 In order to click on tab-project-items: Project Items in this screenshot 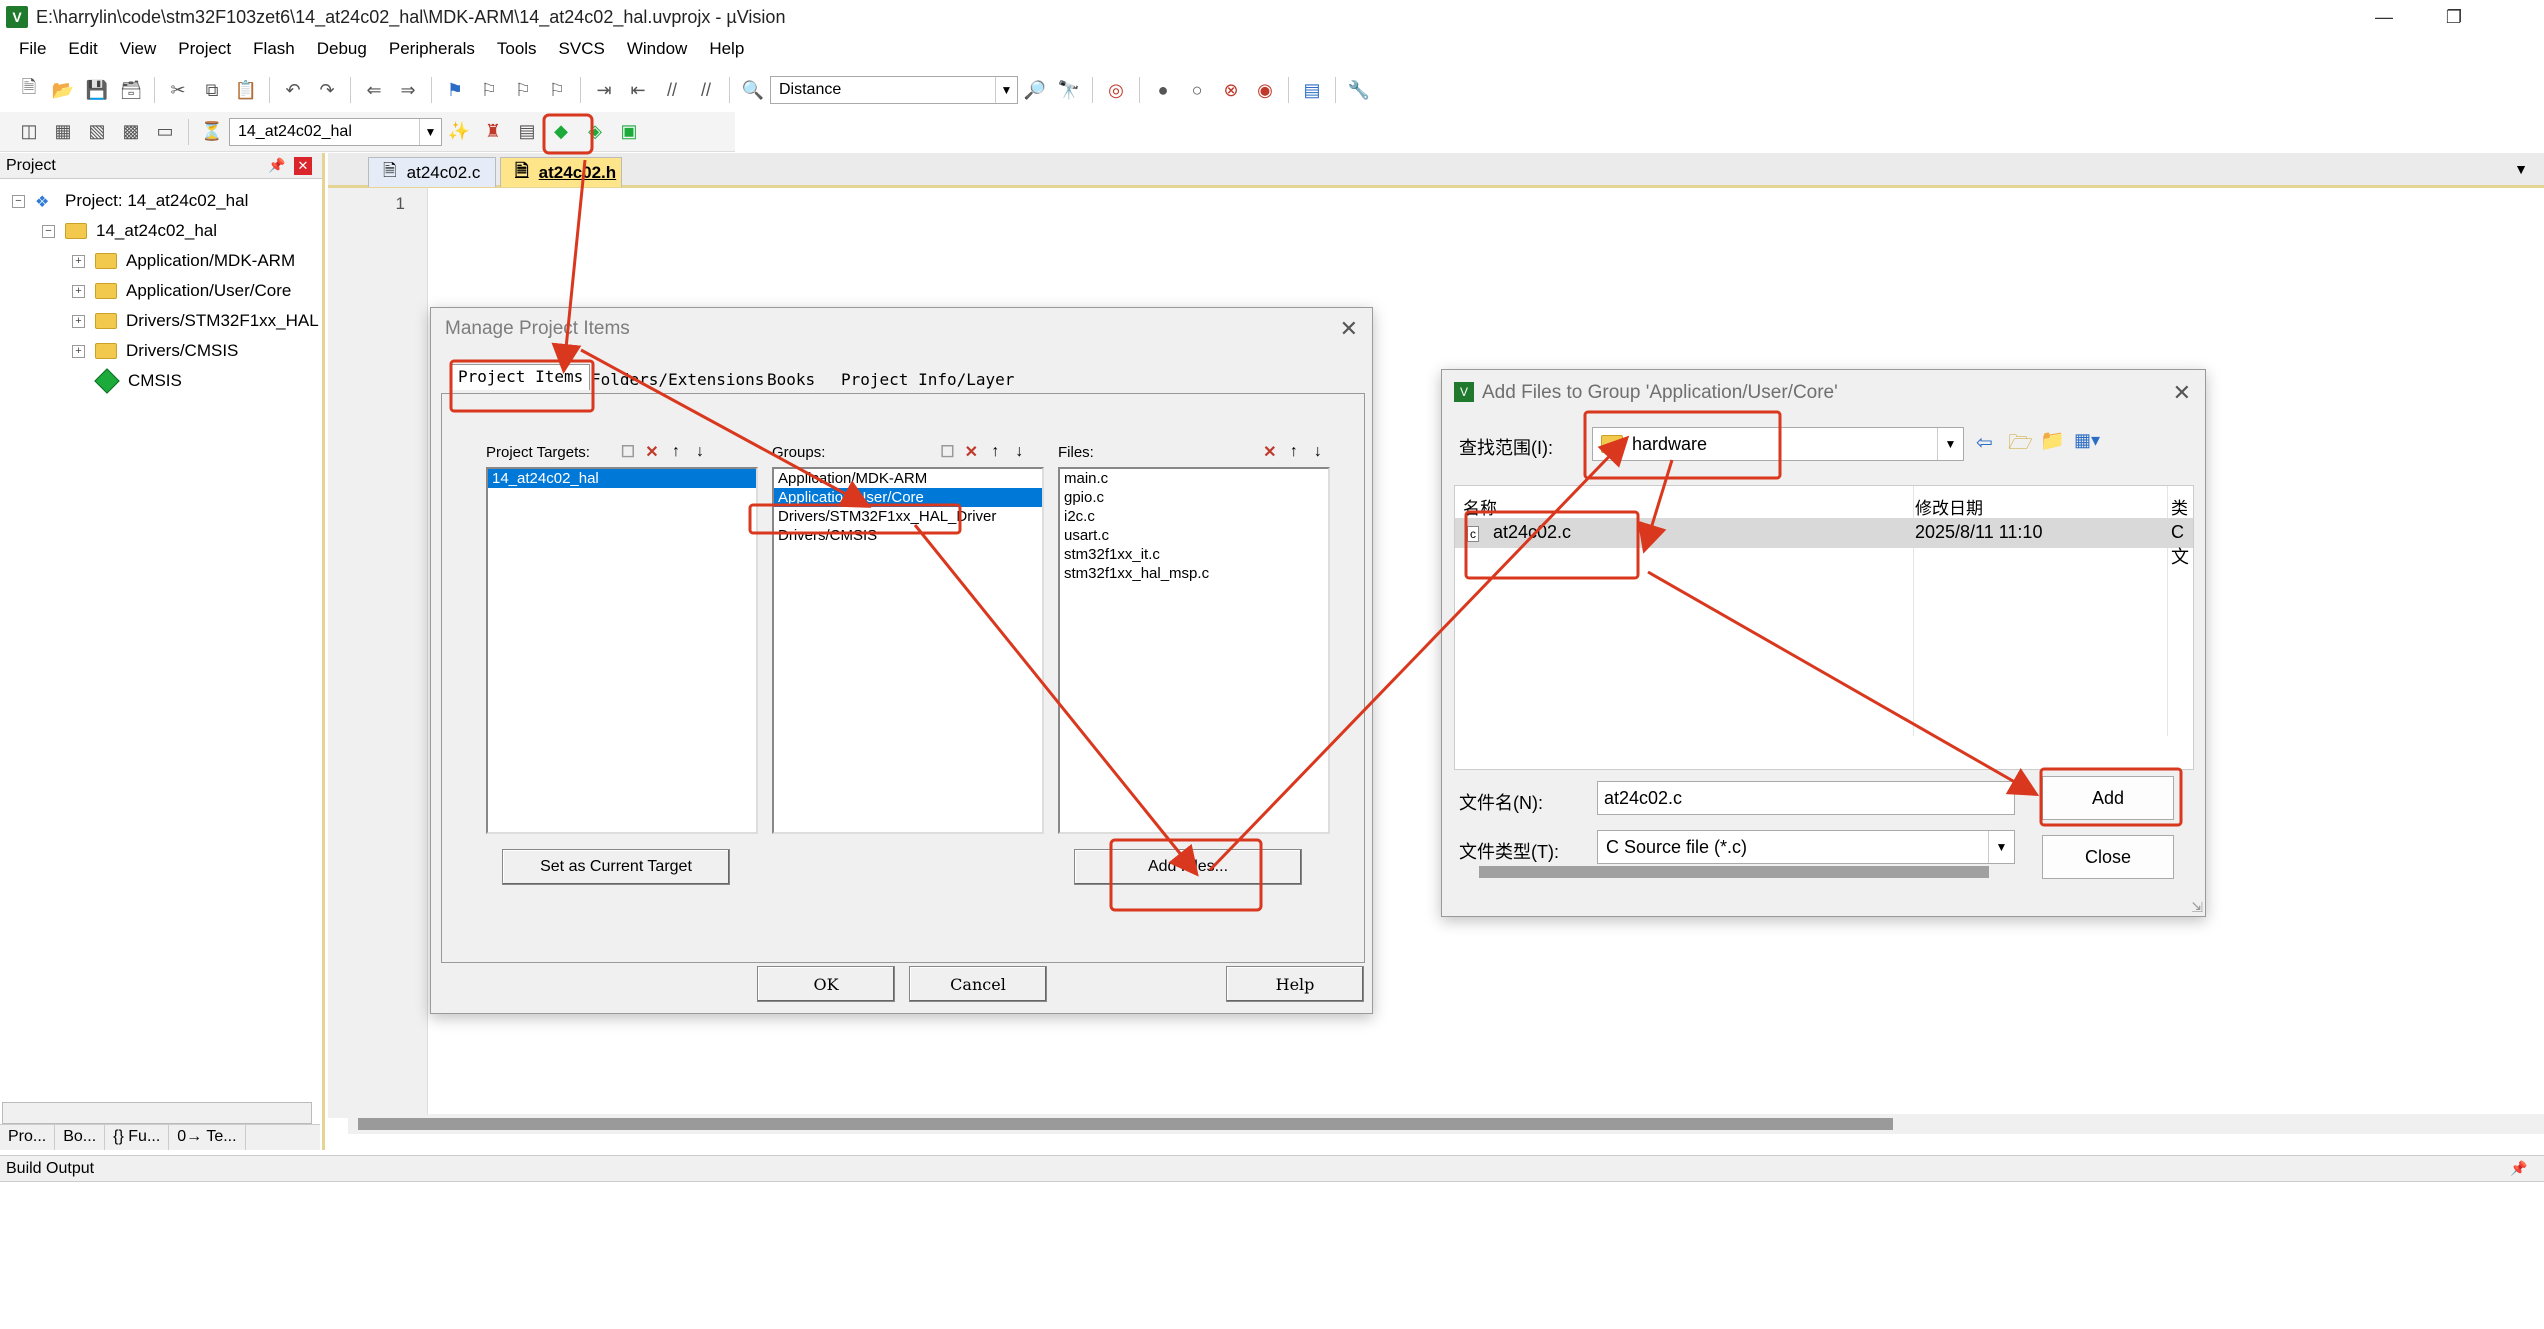, I will do `click(521, 377)`.